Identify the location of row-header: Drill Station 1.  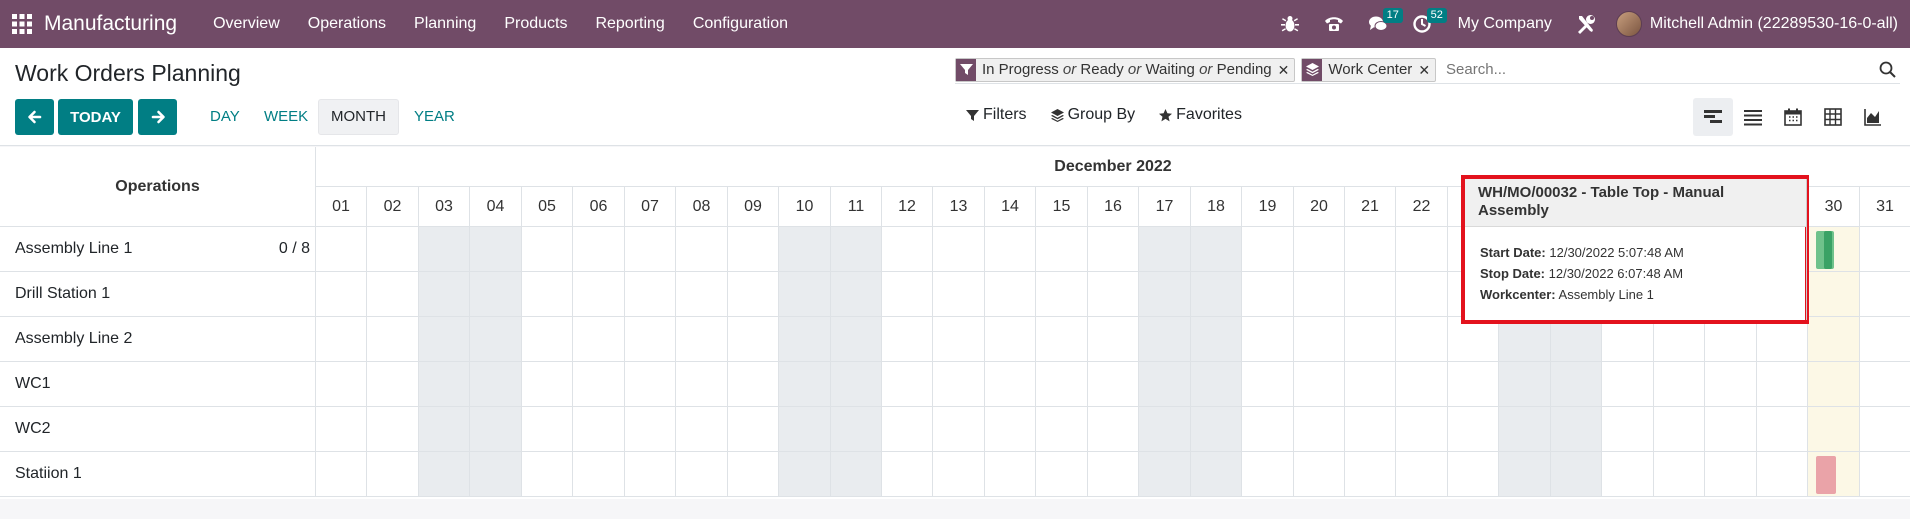
(158, 294).